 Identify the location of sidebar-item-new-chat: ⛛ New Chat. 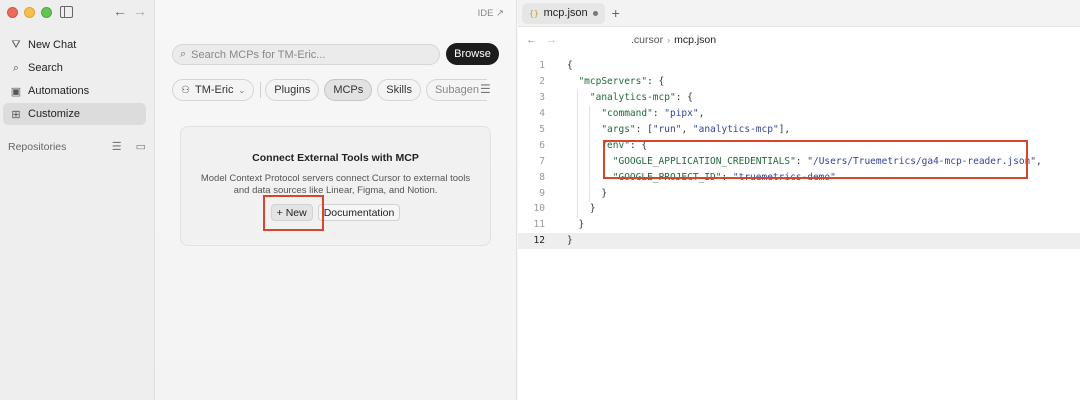
(74, 45).